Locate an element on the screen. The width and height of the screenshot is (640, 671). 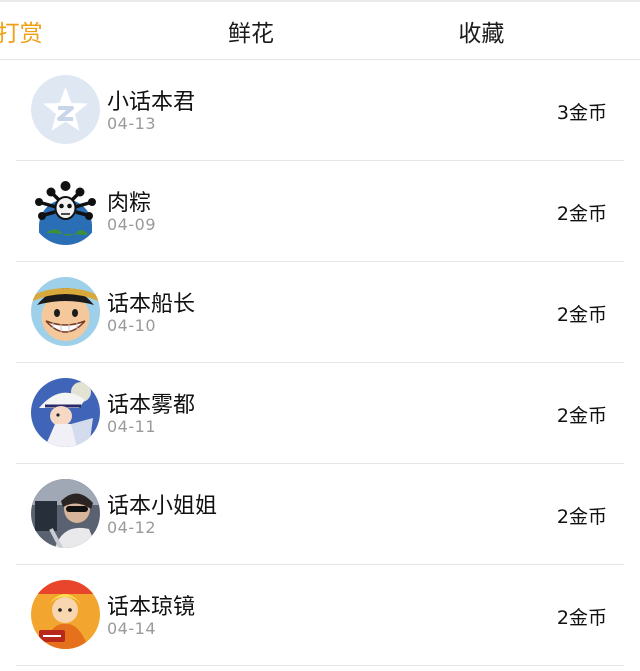
reward-date: 04-09 is located at coordinates (131, 224).